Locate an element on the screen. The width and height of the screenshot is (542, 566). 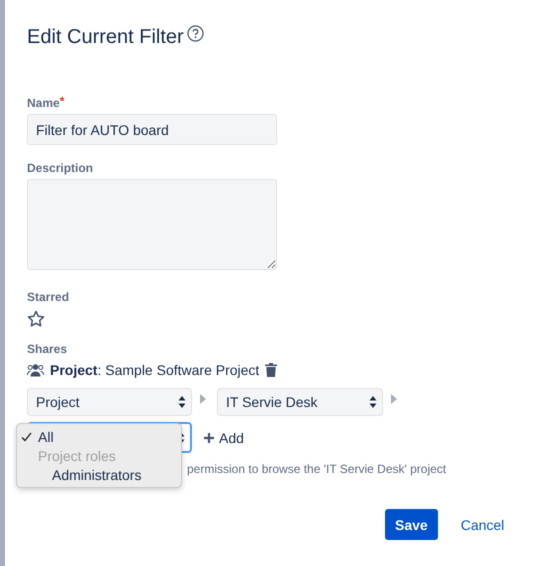
share-entry: Project: Sample Software Project is located at coordinates (155, 370).